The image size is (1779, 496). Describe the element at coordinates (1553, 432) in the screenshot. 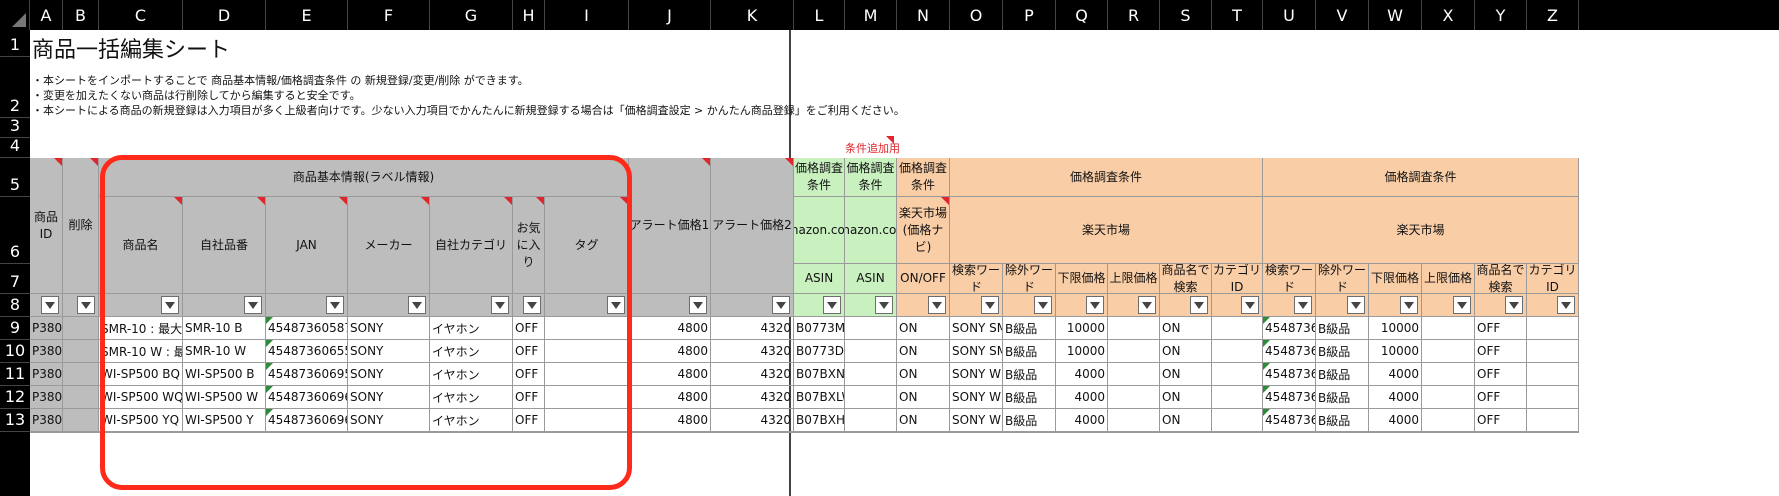

I see `cell-row14-z` at that location.